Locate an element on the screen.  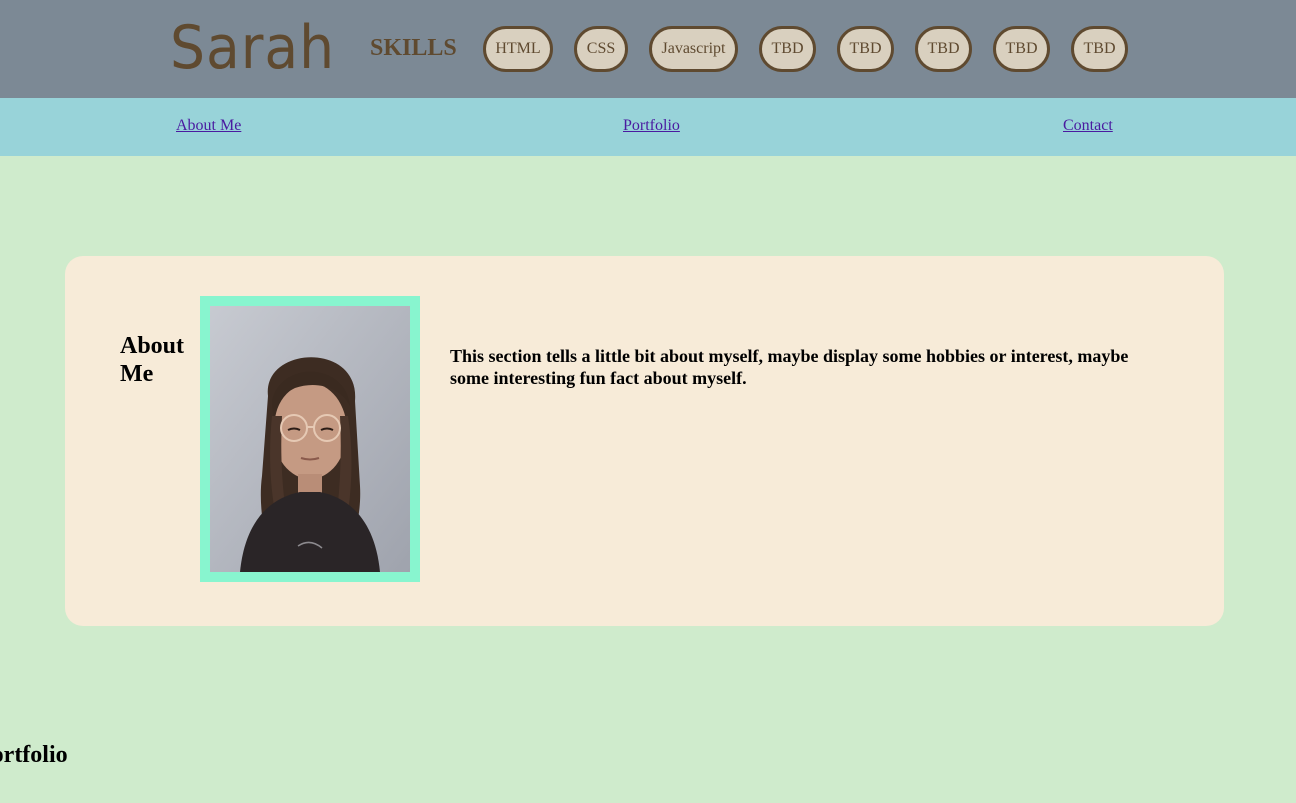
nav-link-contact: Contact is located at coordinates (1088, 126).